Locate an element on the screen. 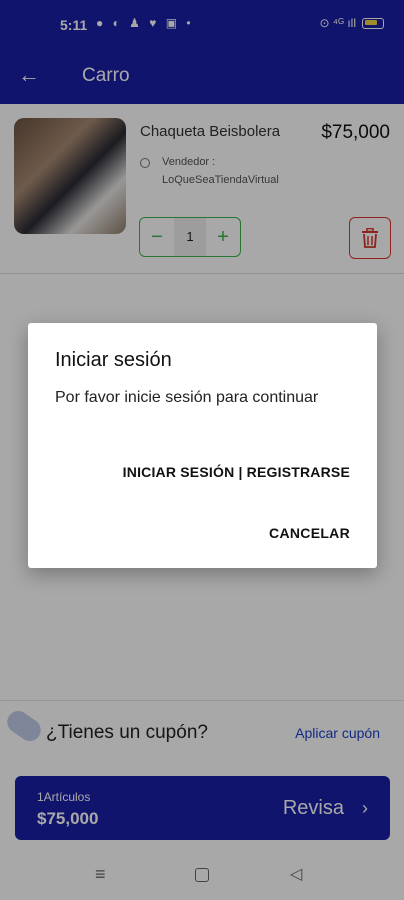 The image size is (404, 900). dialog-message: Por favor inicie sesión para continuar is located at coordinates (187, 397).